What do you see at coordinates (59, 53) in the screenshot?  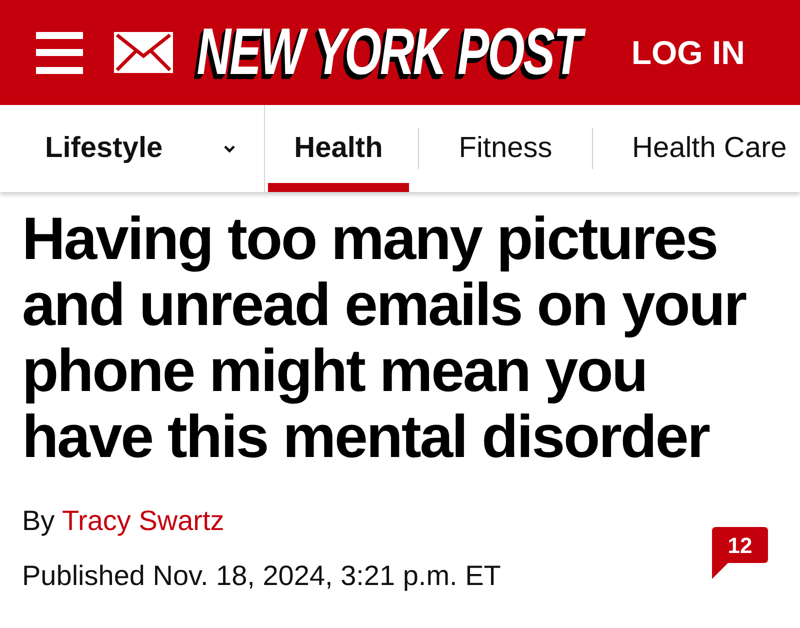 I see `menu-icon` at bounding box center [59, 53].